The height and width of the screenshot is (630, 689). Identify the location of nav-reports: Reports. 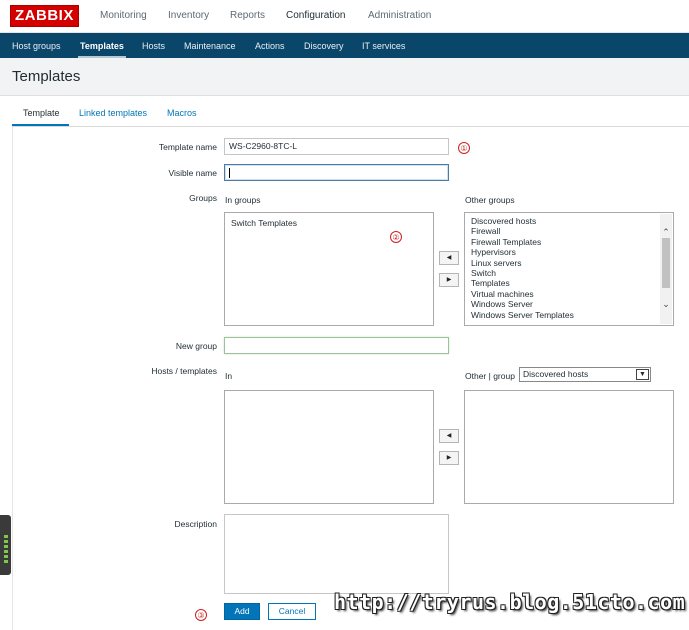
(247, 15).